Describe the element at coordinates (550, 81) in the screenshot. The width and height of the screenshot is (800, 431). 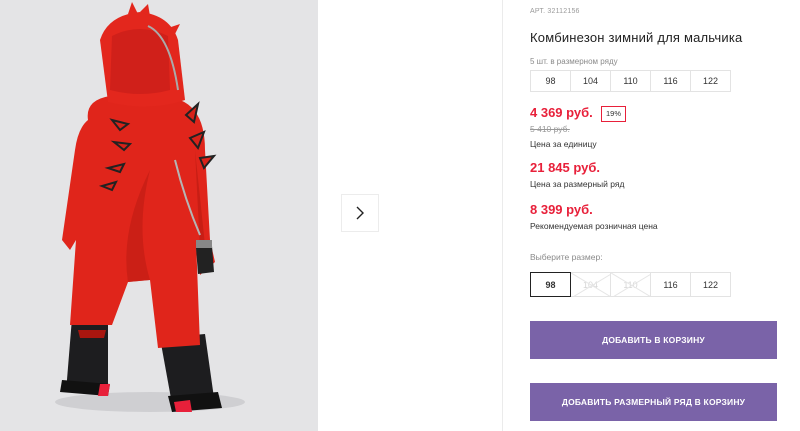
I see `pack-size-cell: 98` at that location.